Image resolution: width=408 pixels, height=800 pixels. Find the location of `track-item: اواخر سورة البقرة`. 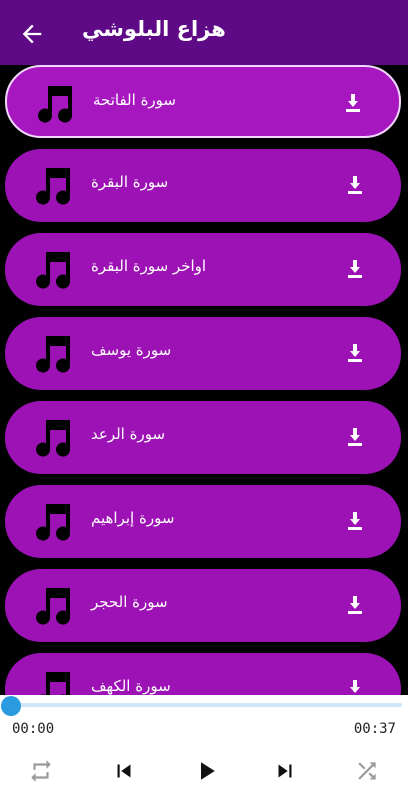

track-item: اواخر سورة البقرة is located at coordinates (203, 269).